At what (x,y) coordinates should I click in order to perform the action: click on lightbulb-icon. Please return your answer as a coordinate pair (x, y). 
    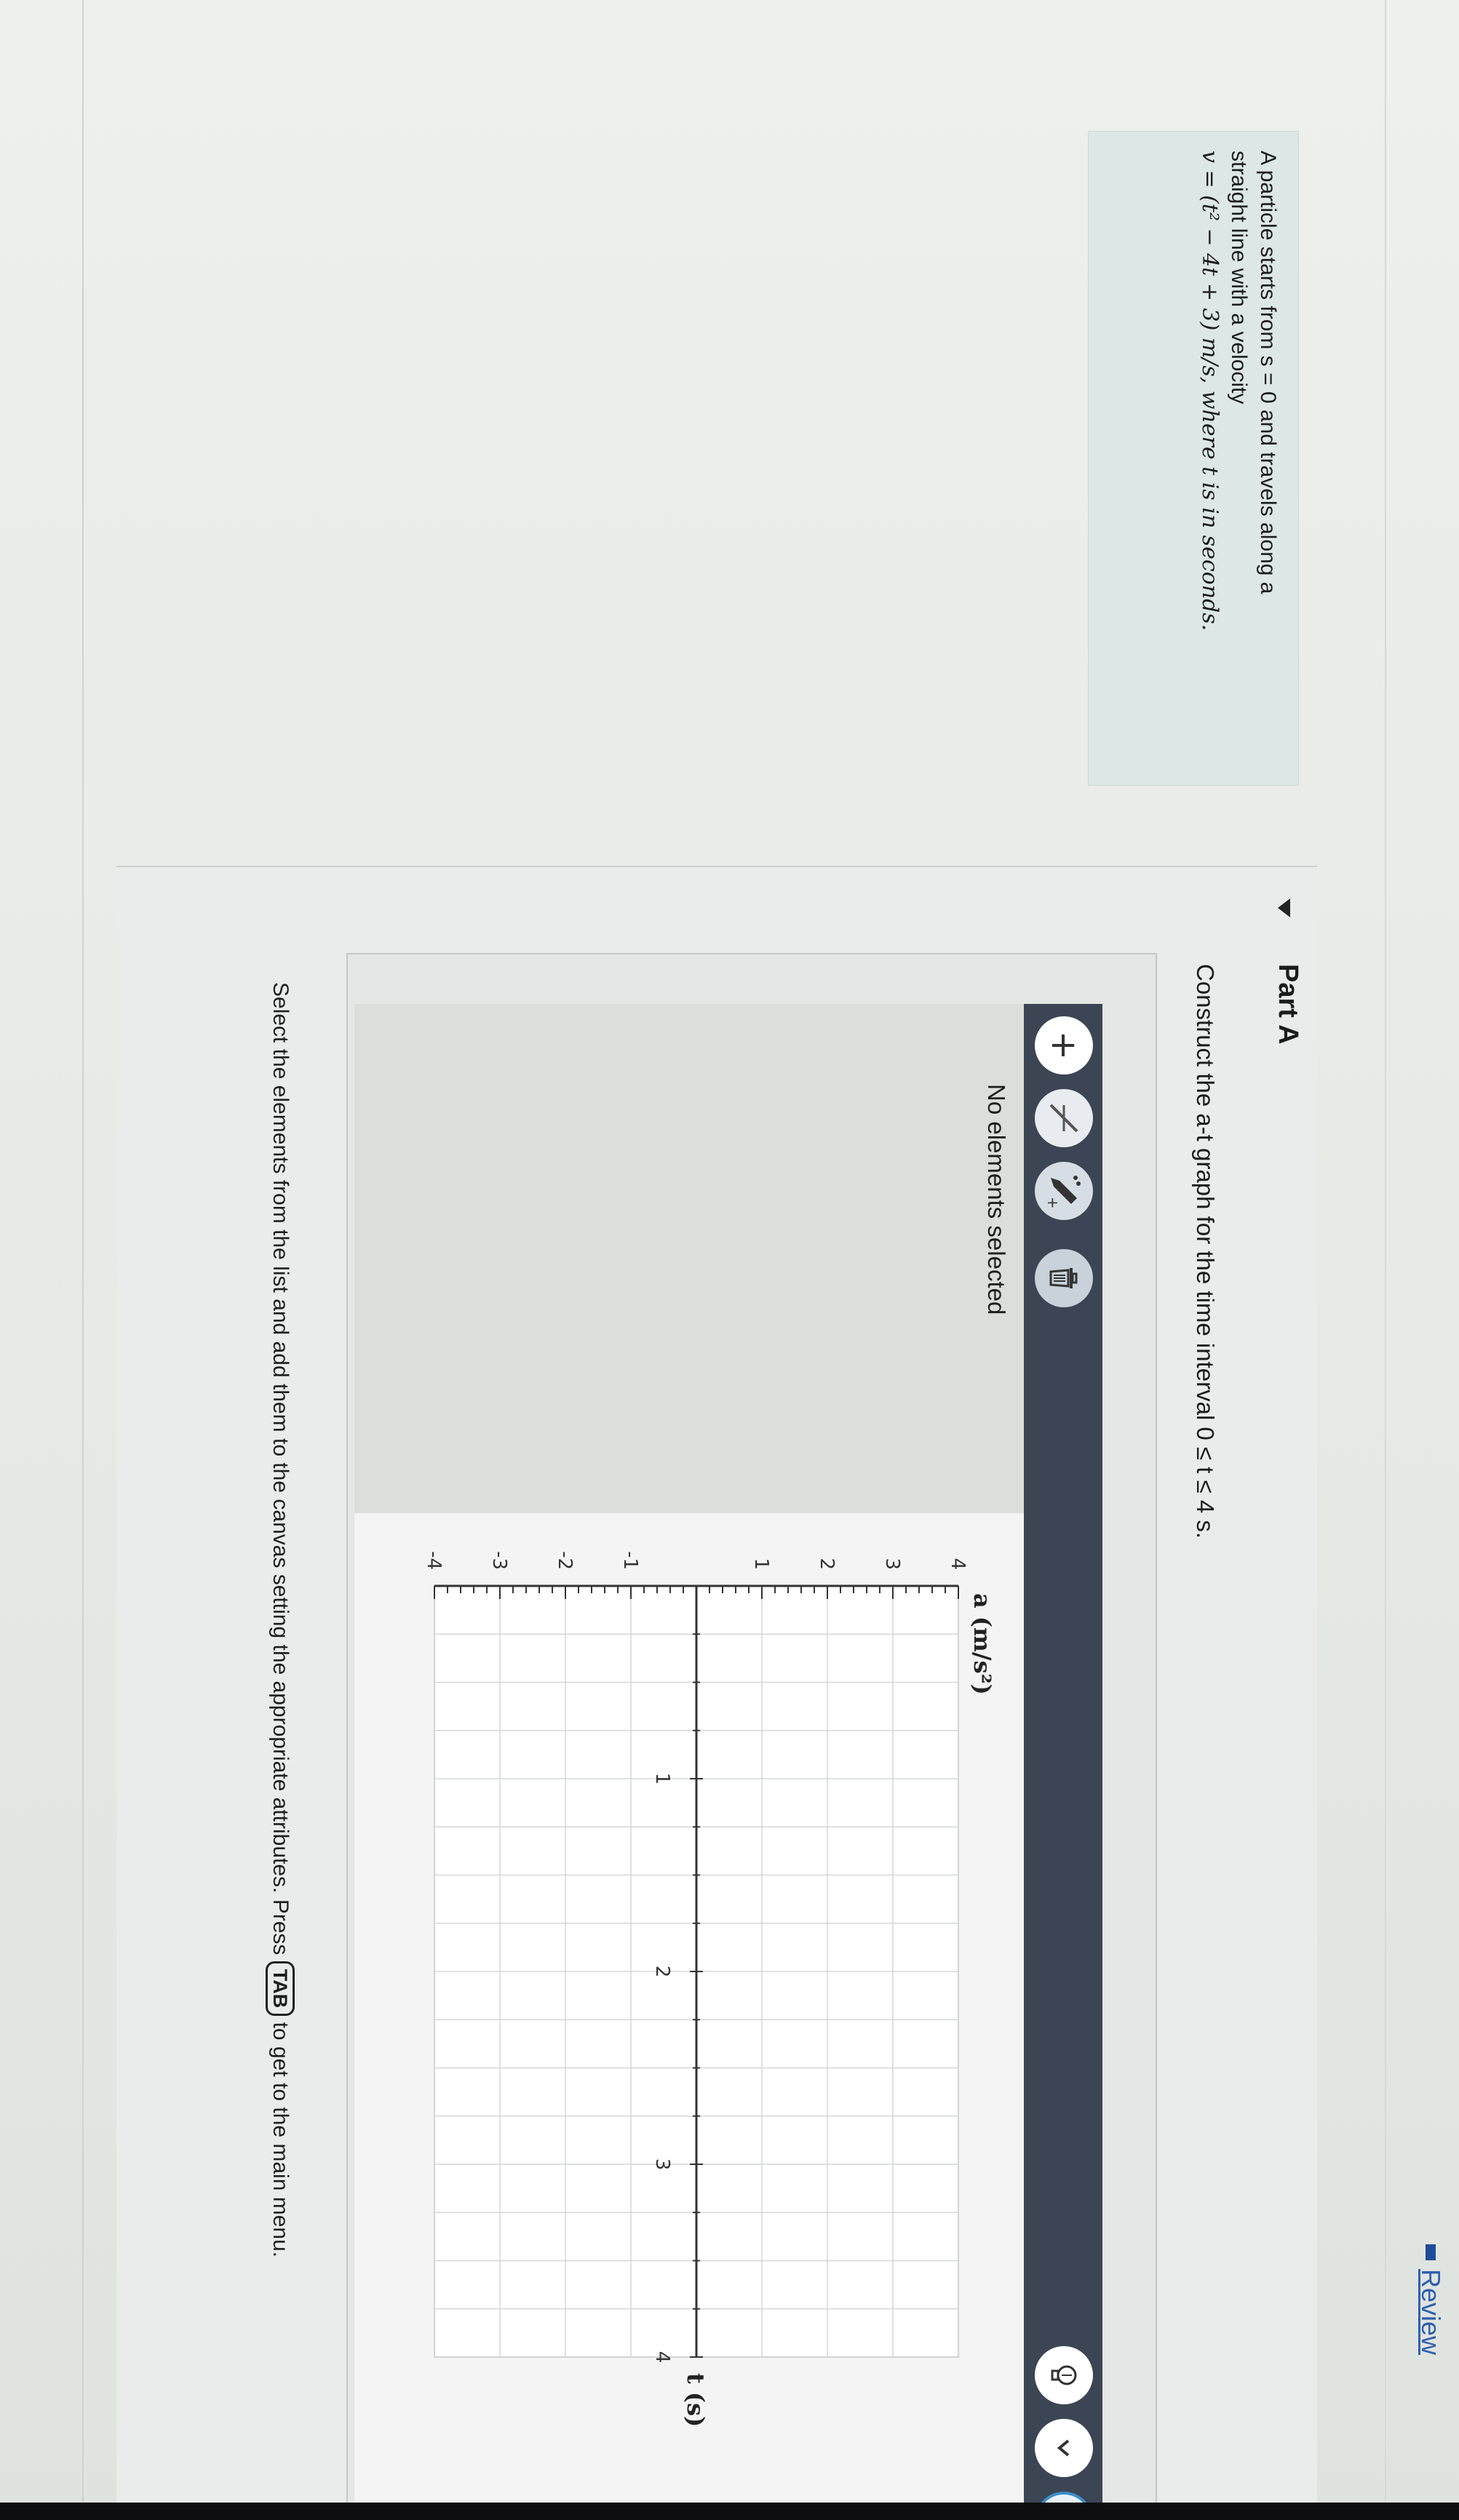
    Looking at the image, I should click on (1064, 2375).